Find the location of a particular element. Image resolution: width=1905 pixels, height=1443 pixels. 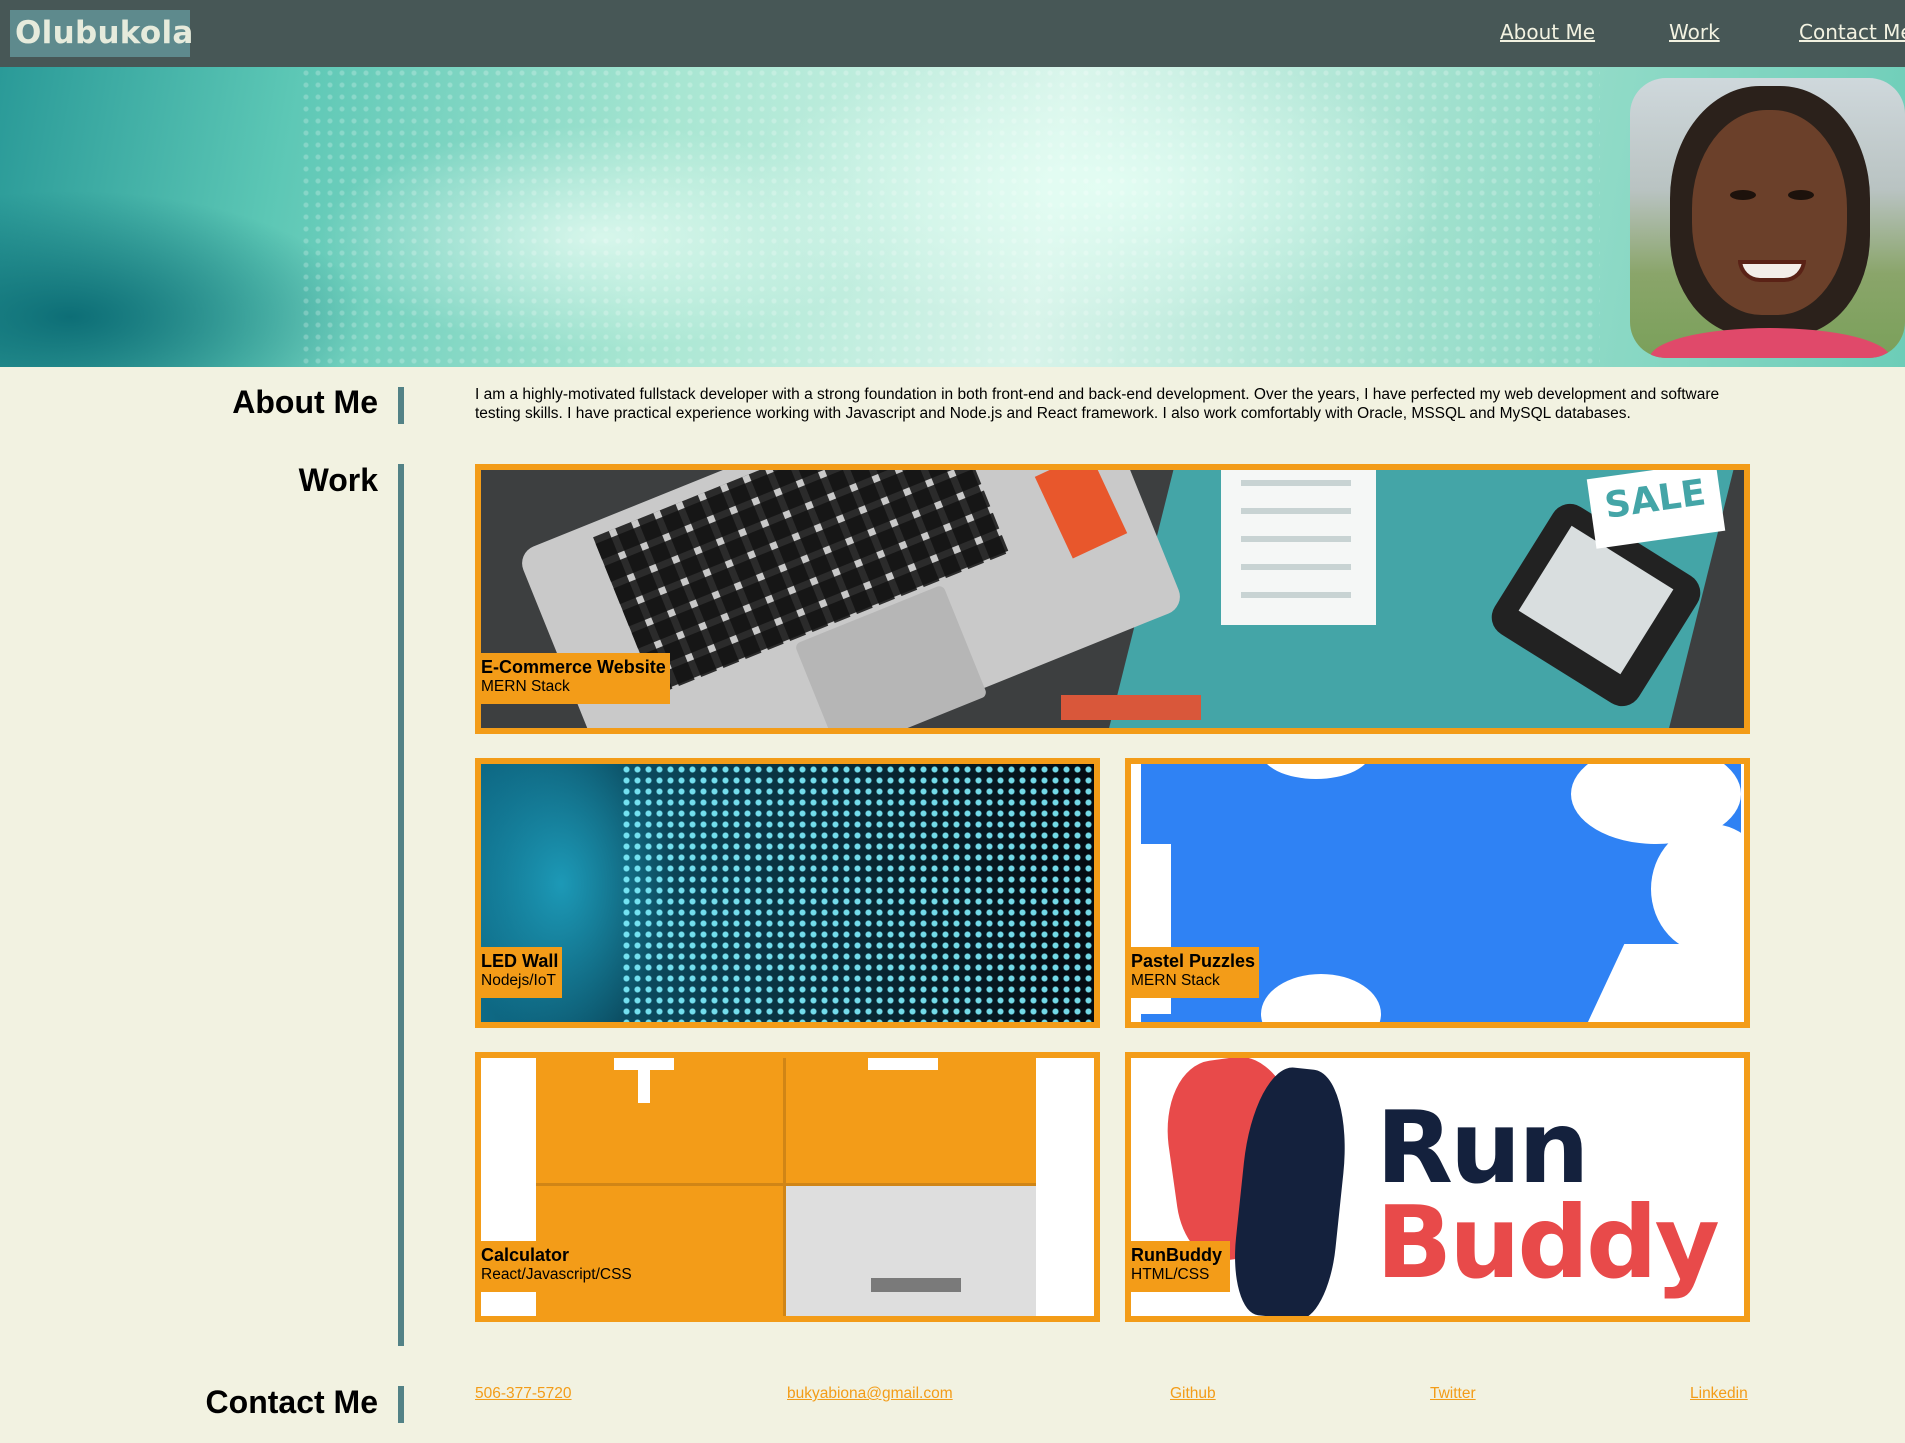

runbuddy-logo-run: Run is located at coordinates (1482, 1147).